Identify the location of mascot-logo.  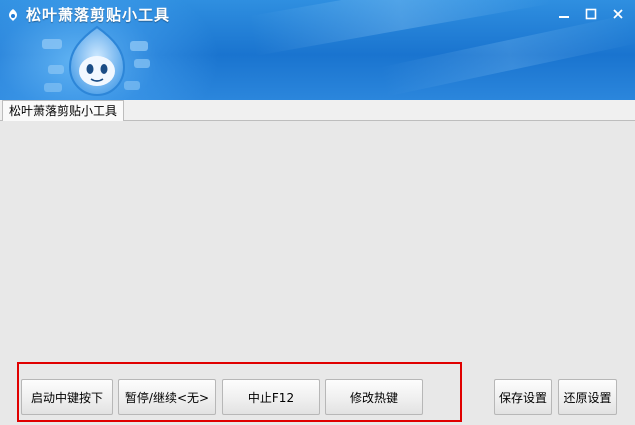
(96, 61).